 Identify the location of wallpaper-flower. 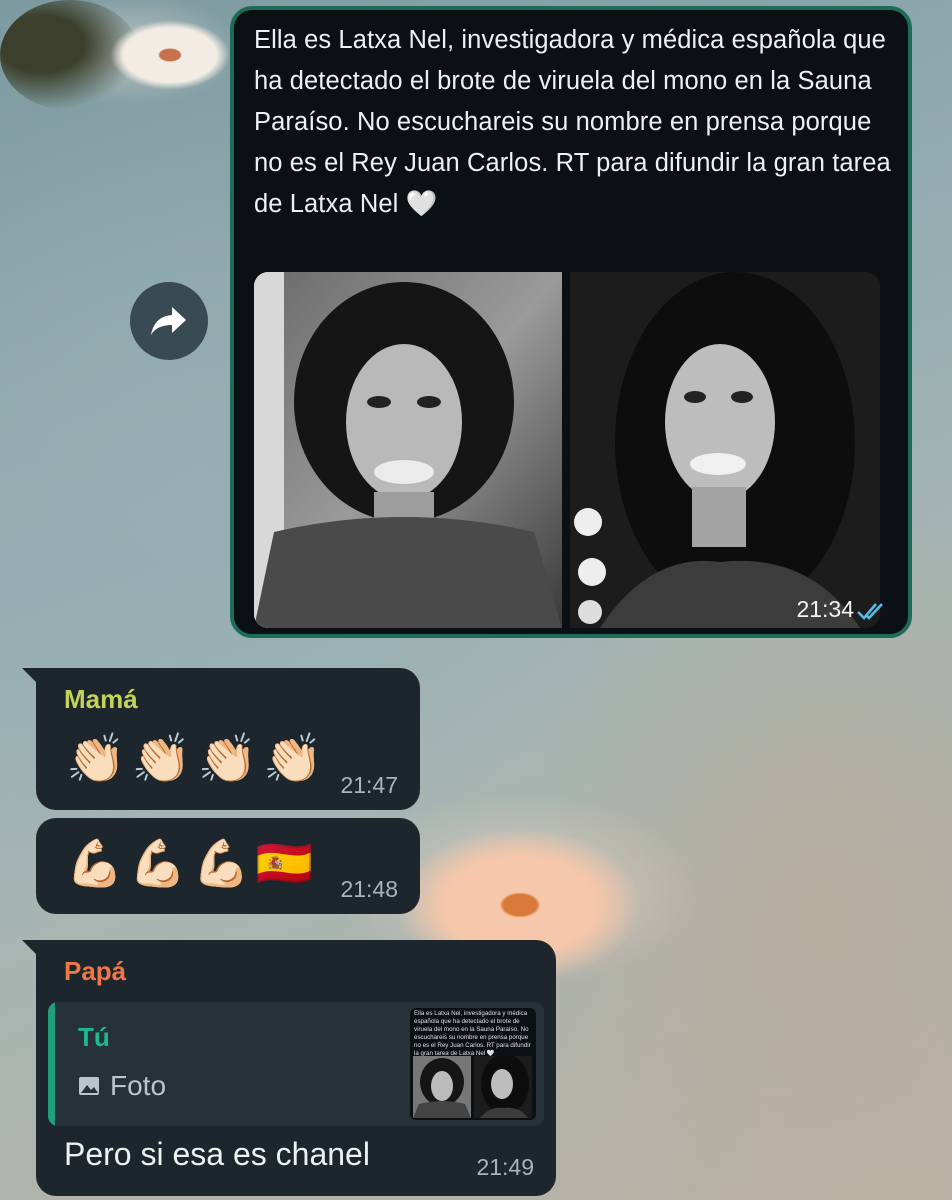
(170, 55).